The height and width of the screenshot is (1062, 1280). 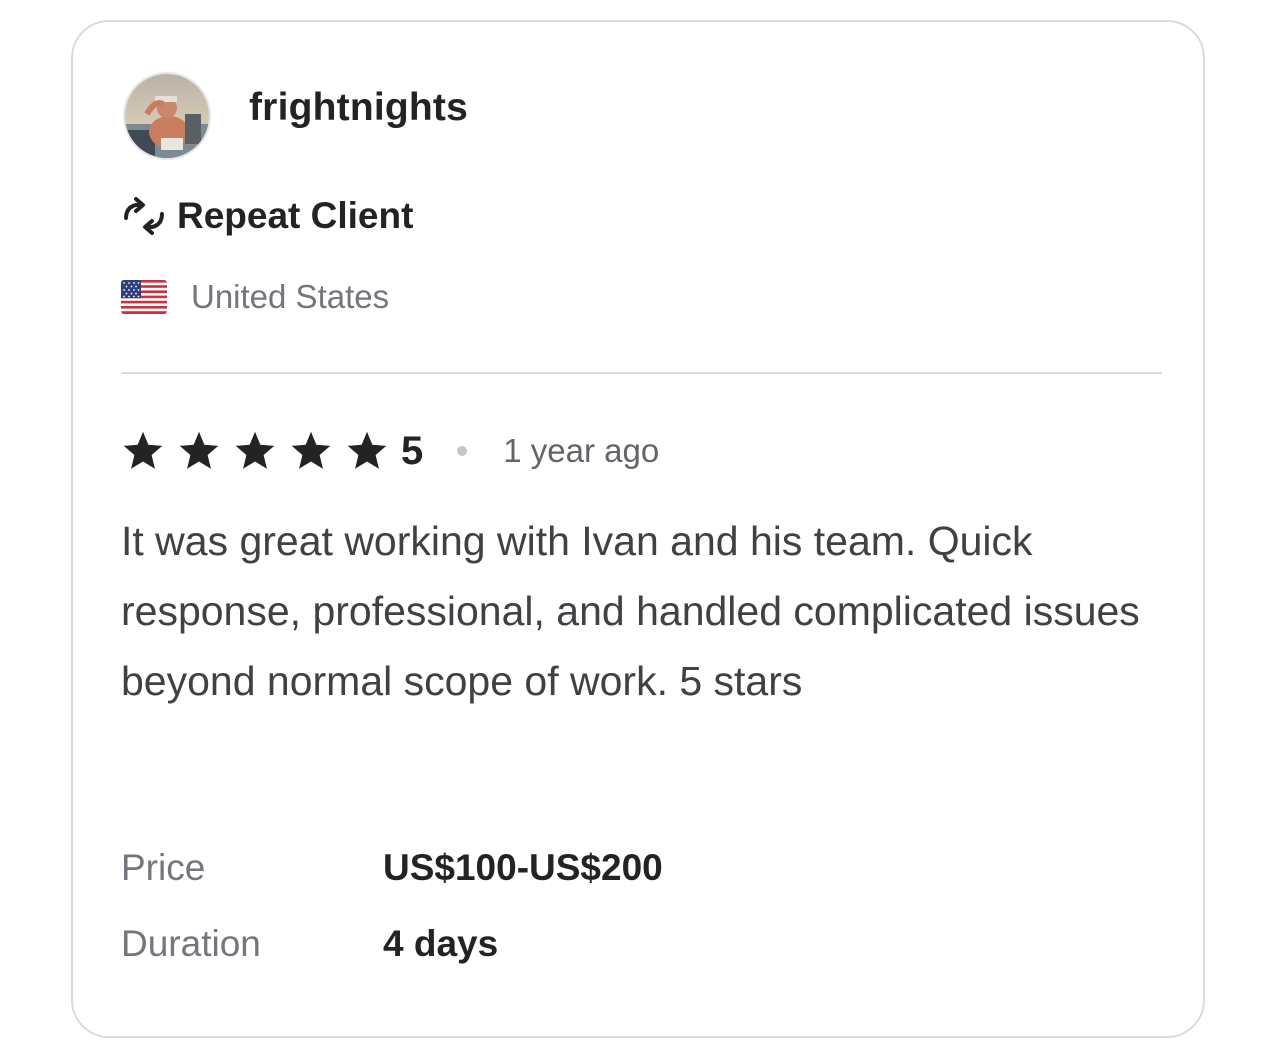 I want to click on repeat-client-label: Repeat Client, so click(x=295, y=215).